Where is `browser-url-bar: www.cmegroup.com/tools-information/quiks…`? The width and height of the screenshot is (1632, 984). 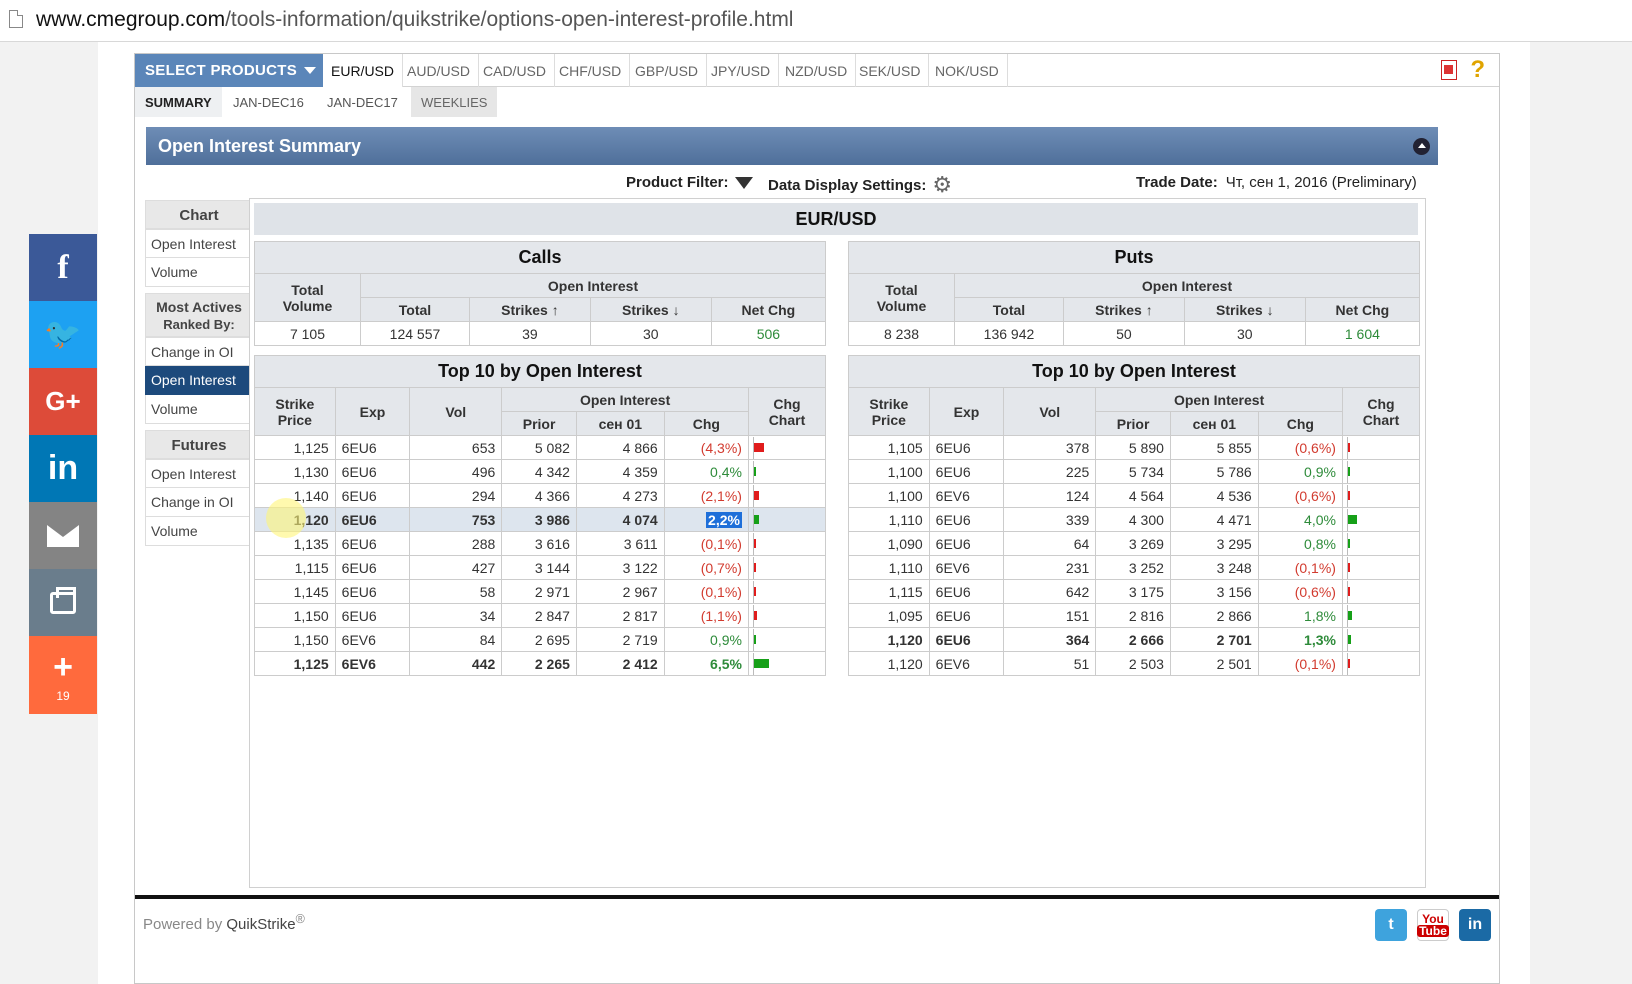
browser-url-bar: www.cmegroup.com/tools-information/quiks… is located at coordinates (816, 21).